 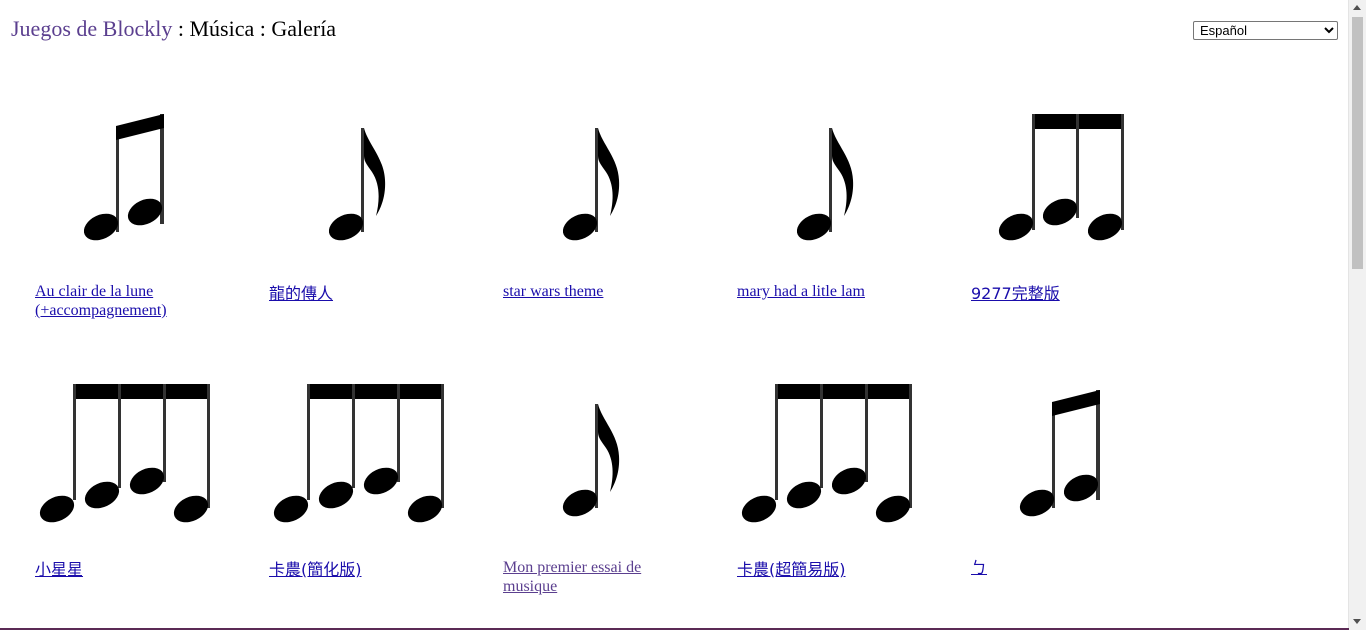 I want to click on gallery-item-link: Au clair de la lune (+accompagnement), so click(x=130, y=301).